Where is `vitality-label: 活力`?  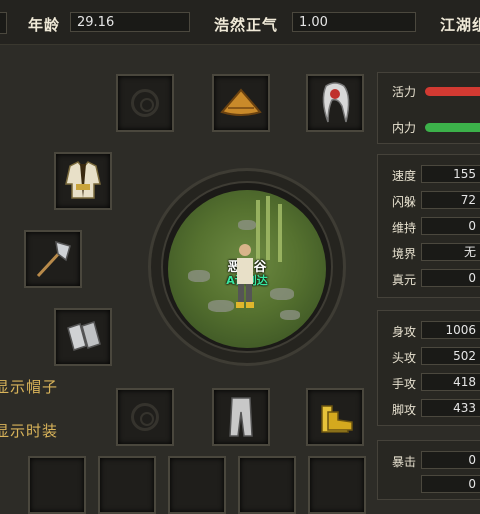
vitality-label: 活力 is located at coordinates (404, 92).